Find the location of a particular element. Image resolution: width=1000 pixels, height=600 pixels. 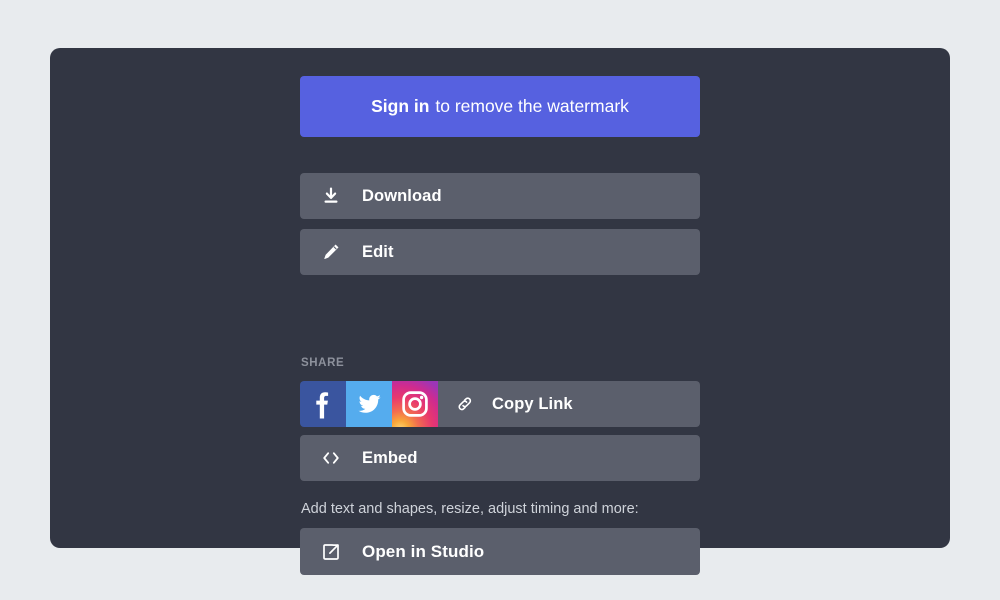

share-buttons-row: Copy Link is located at coordinates (500, 404).